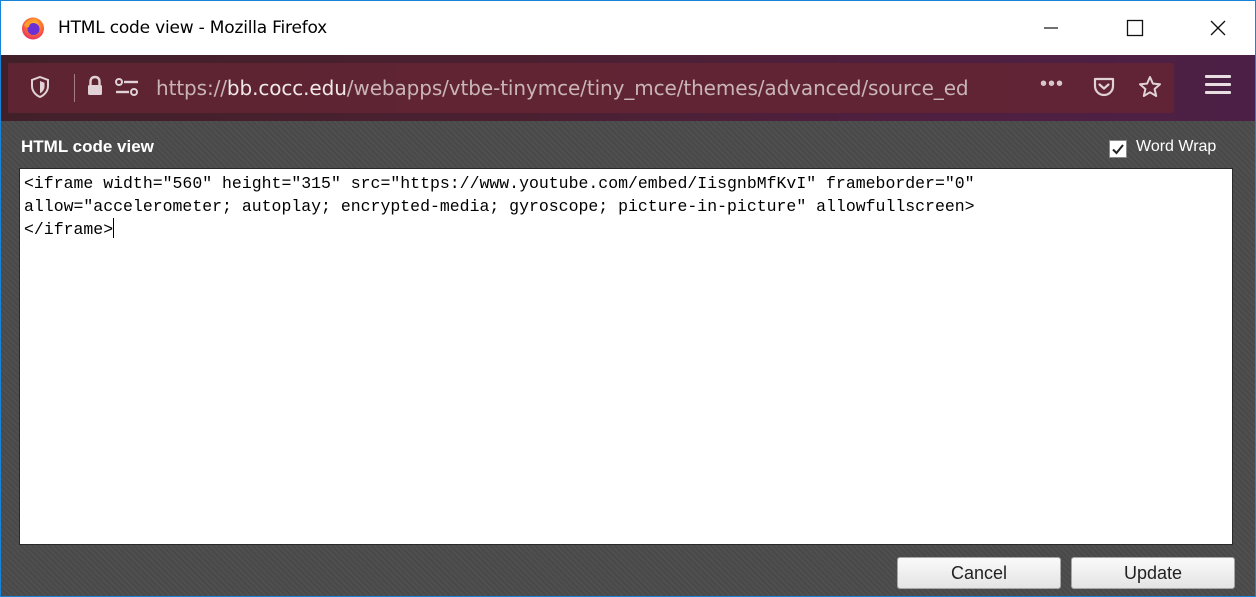  What do you see at coordinates (114, 228) in the screenshot?
I see `text-caret` at bounding box center [114, 228].